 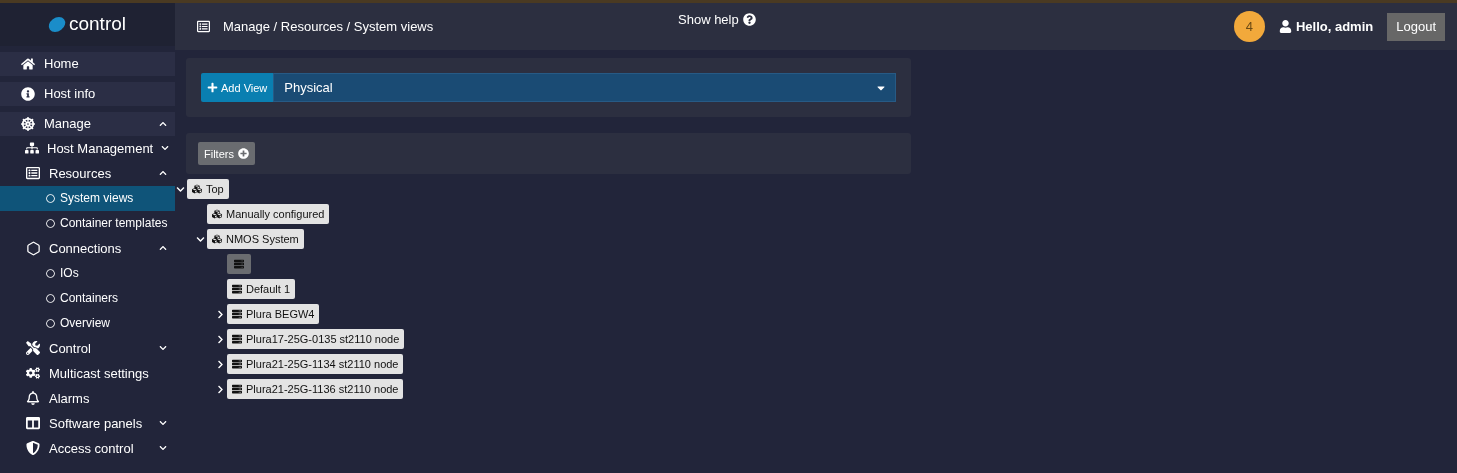 I want to click on sidebar-item: Multicast settings, so click(x=87, y=373).